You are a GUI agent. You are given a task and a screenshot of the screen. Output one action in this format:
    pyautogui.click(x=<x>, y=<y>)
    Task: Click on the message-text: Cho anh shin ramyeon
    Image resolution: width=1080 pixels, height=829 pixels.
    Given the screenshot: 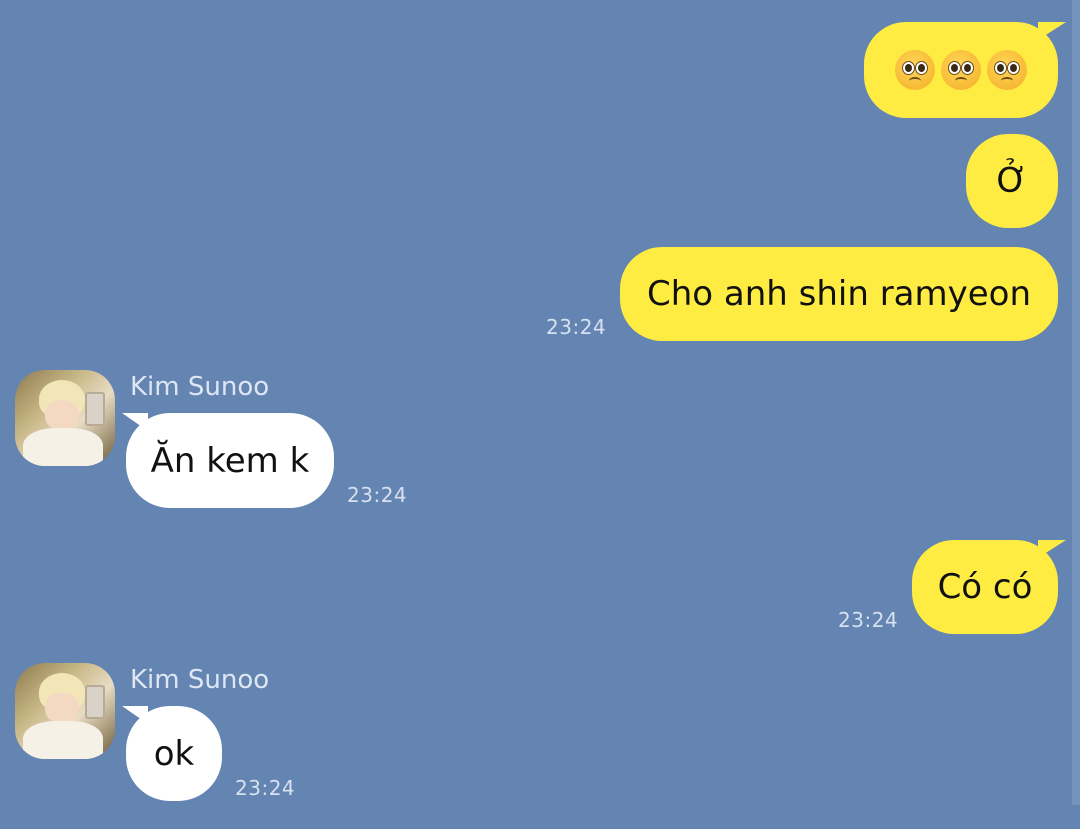 What is the action you would take?
    pyautogui.click(x=839, y=294)
    